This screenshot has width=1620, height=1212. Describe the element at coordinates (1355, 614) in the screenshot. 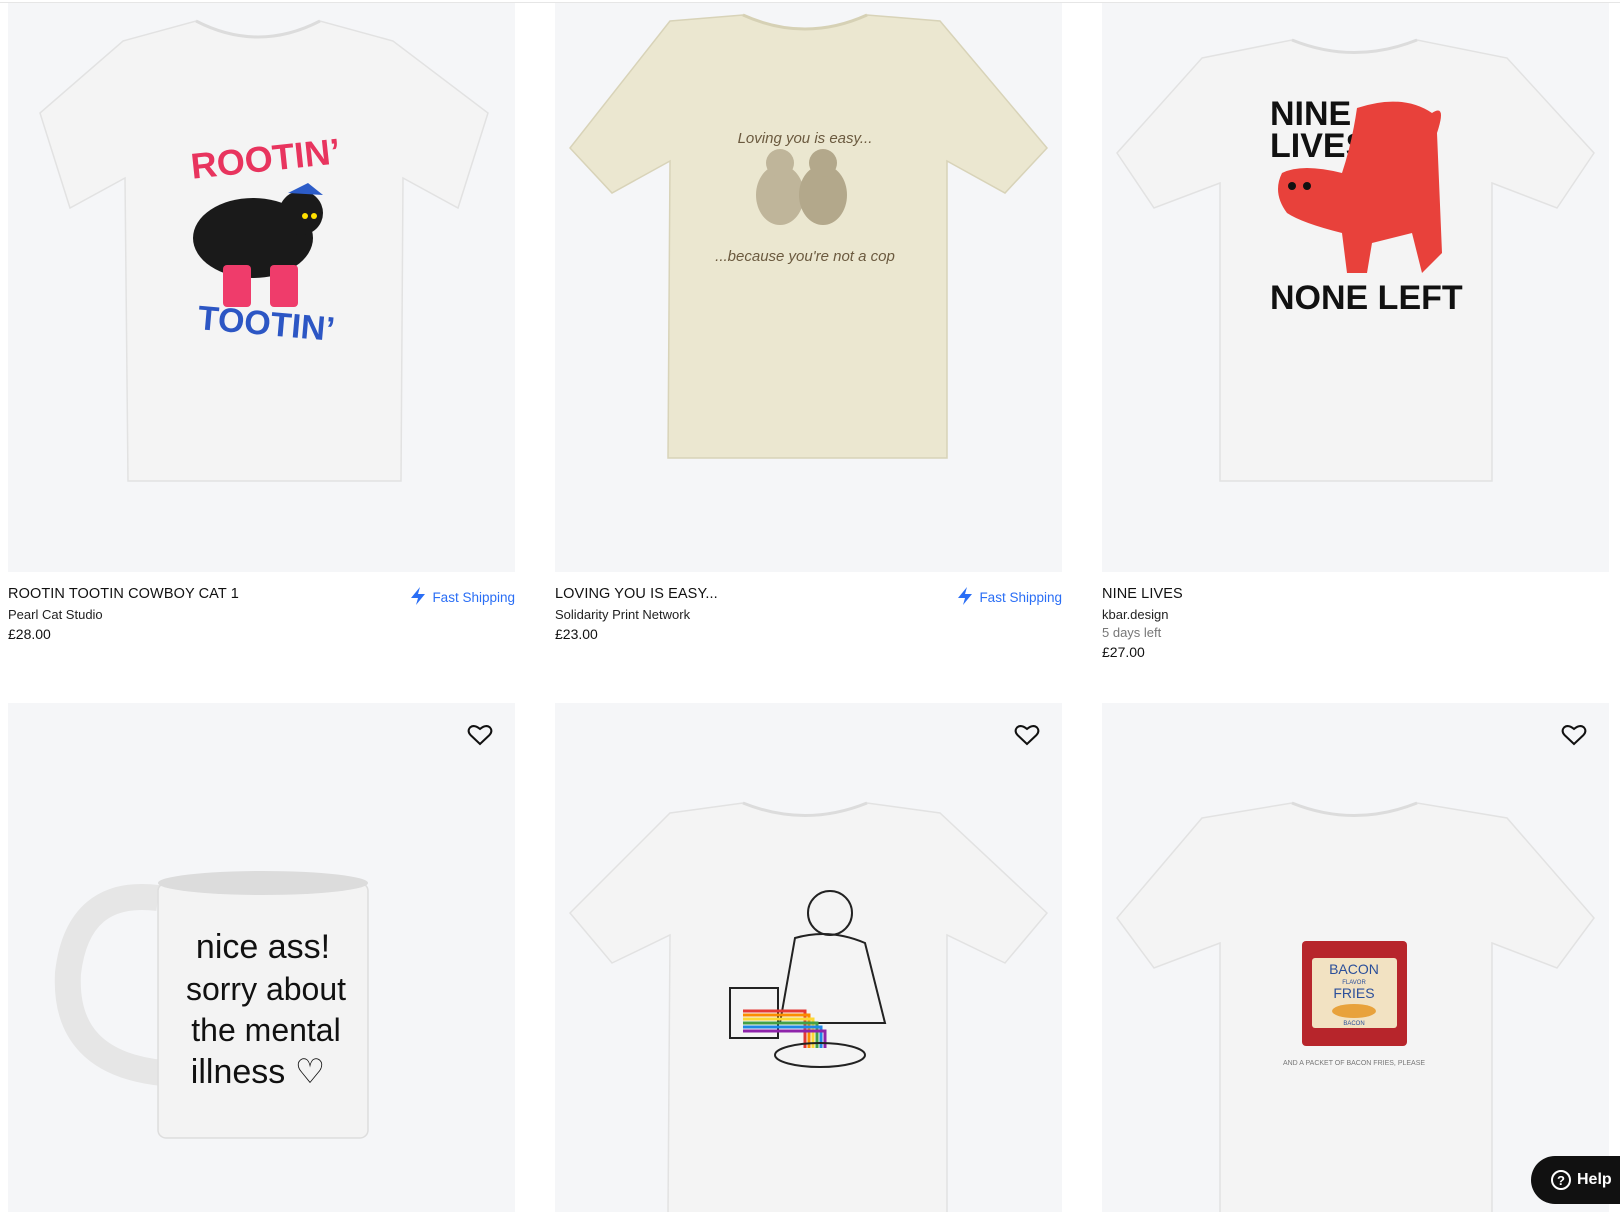

I see `product-maker: kbar.design` at that location.